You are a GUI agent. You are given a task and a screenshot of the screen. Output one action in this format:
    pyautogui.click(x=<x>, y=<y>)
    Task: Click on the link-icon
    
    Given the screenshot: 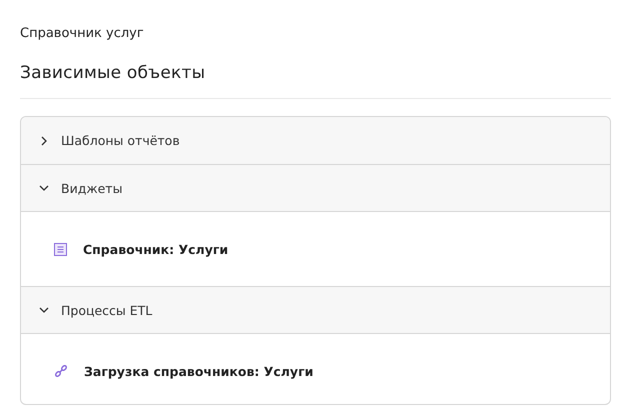 What is the action you would take?
    pyautogui.click(x=61, y=371)
    